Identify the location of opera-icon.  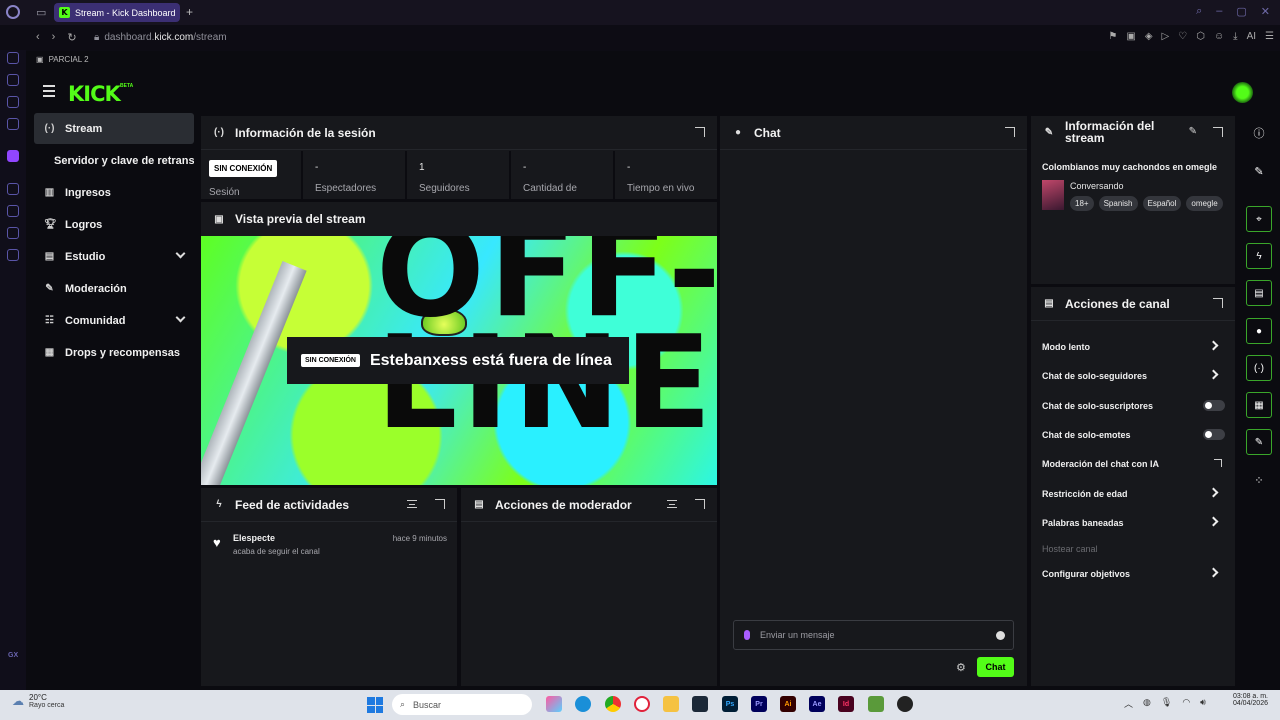
(642, 704).